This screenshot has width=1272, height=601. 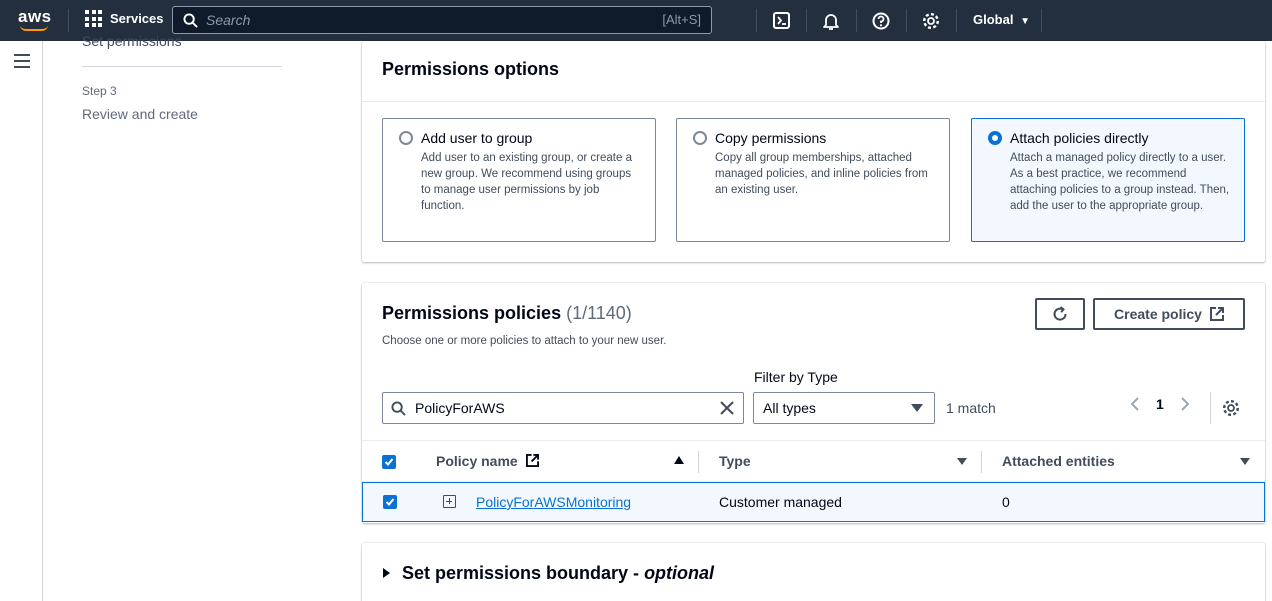 What do you see at coordinates (386, 573) in the screenshot?
I see `caret-right-icon` at bounding box center [386, 573].